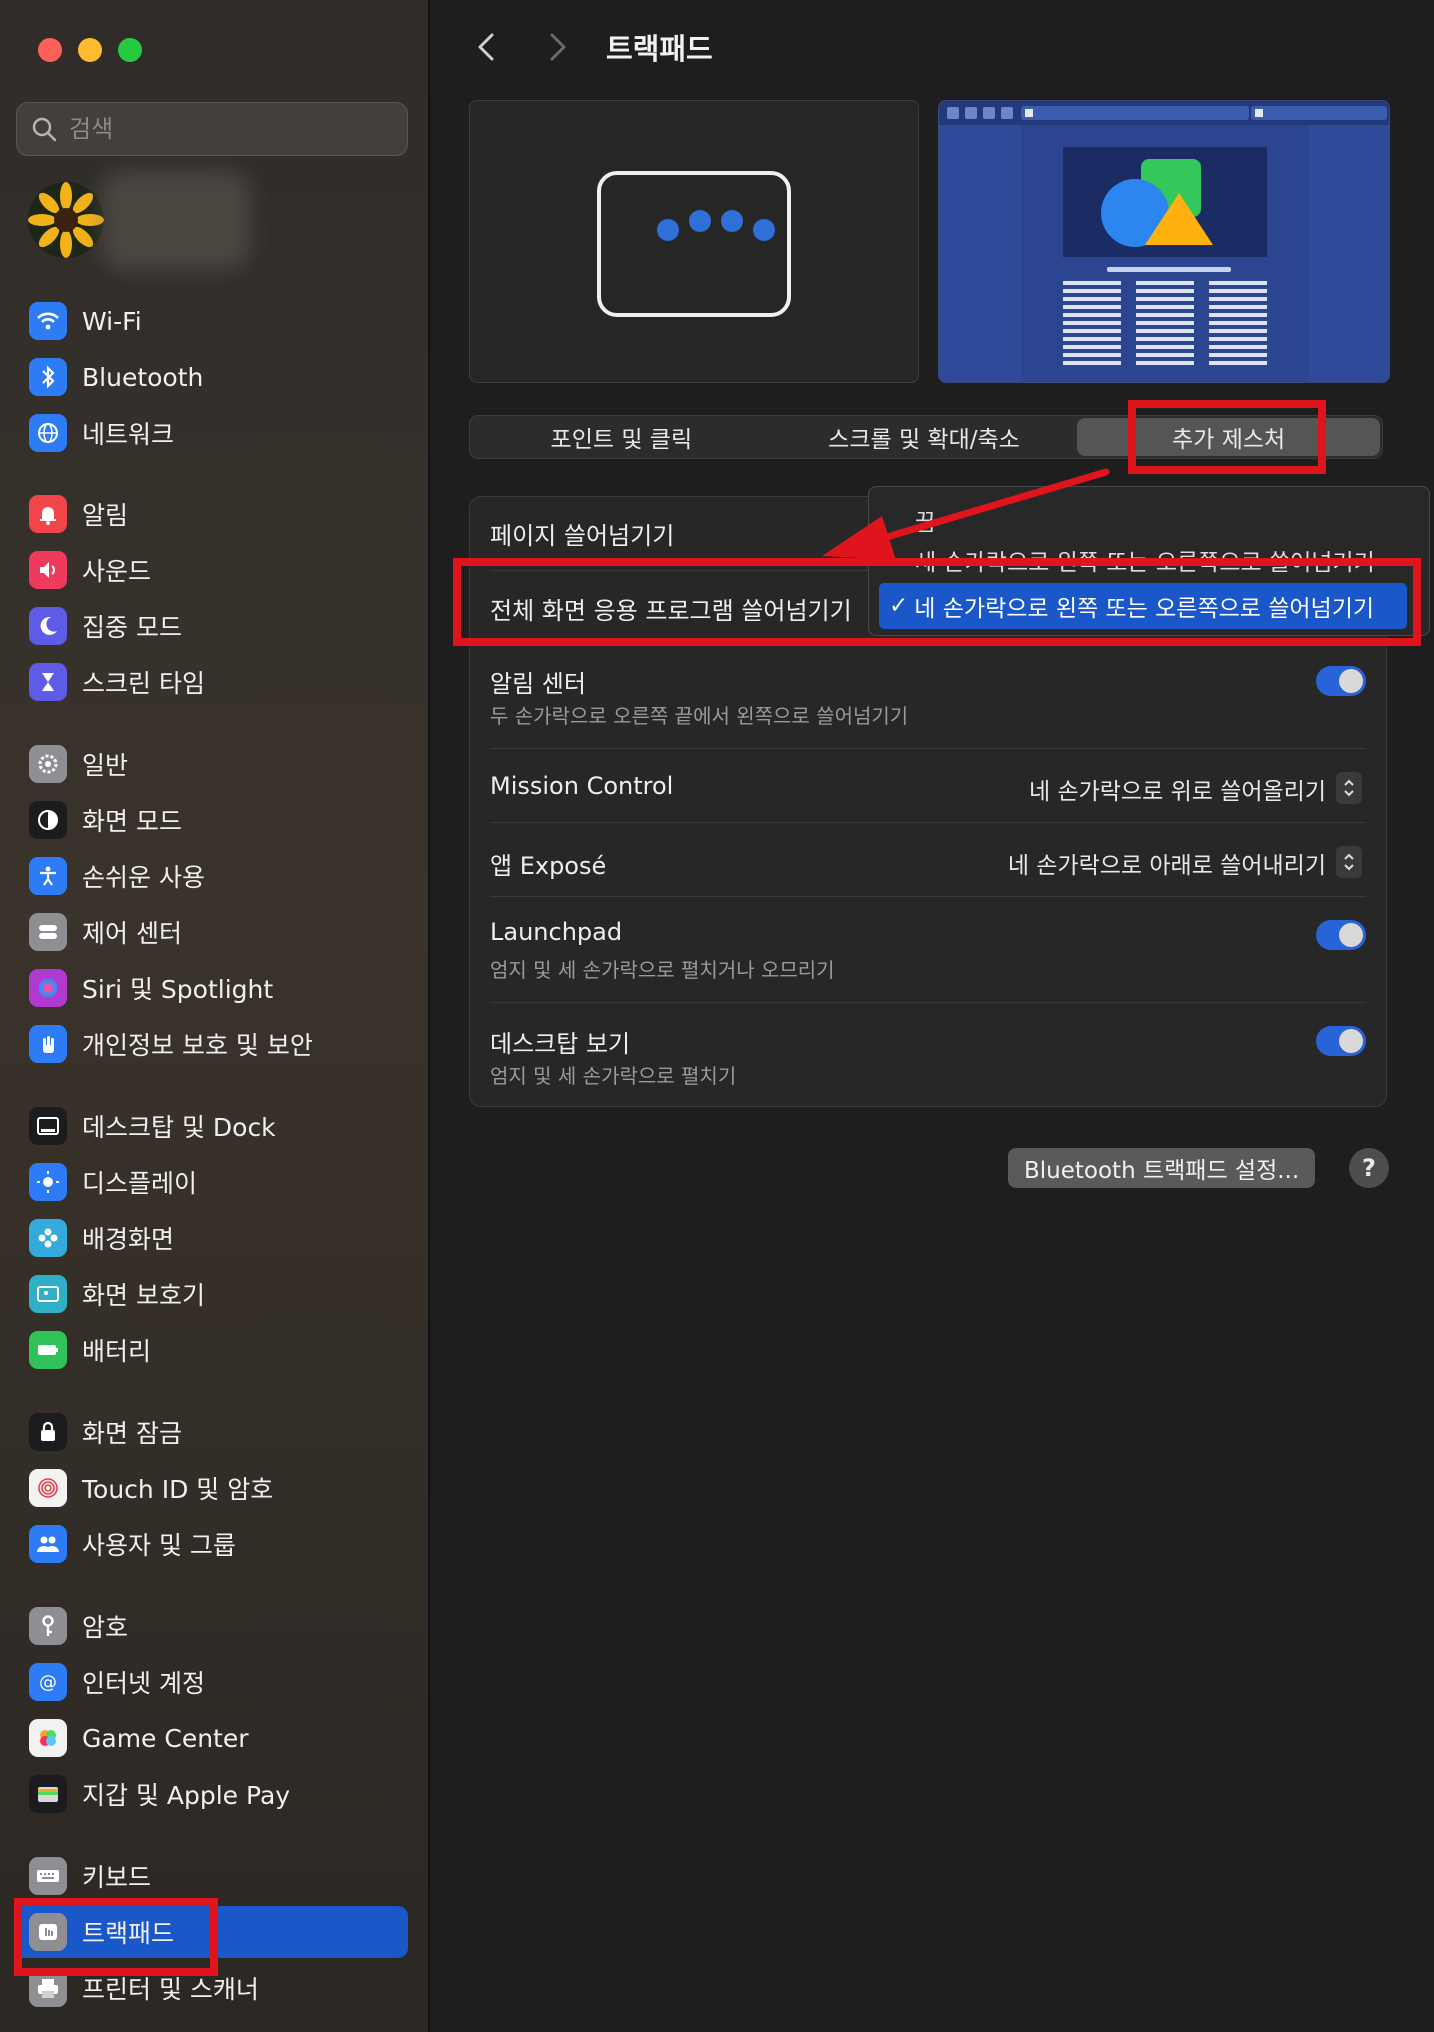 This screenshot has width=1434, height=2032. I want to click on launchpad-toggle, so click(1341, 935).